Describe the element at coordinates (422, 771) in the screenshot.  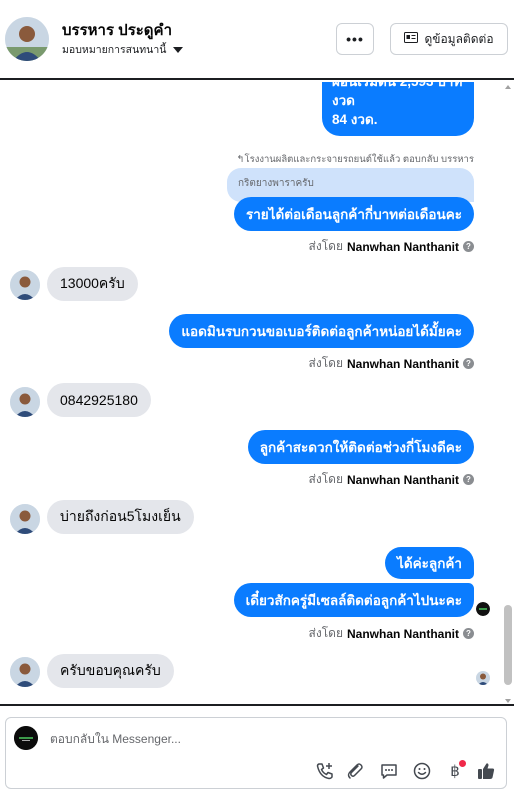
I see `emoji-icon` at that location.